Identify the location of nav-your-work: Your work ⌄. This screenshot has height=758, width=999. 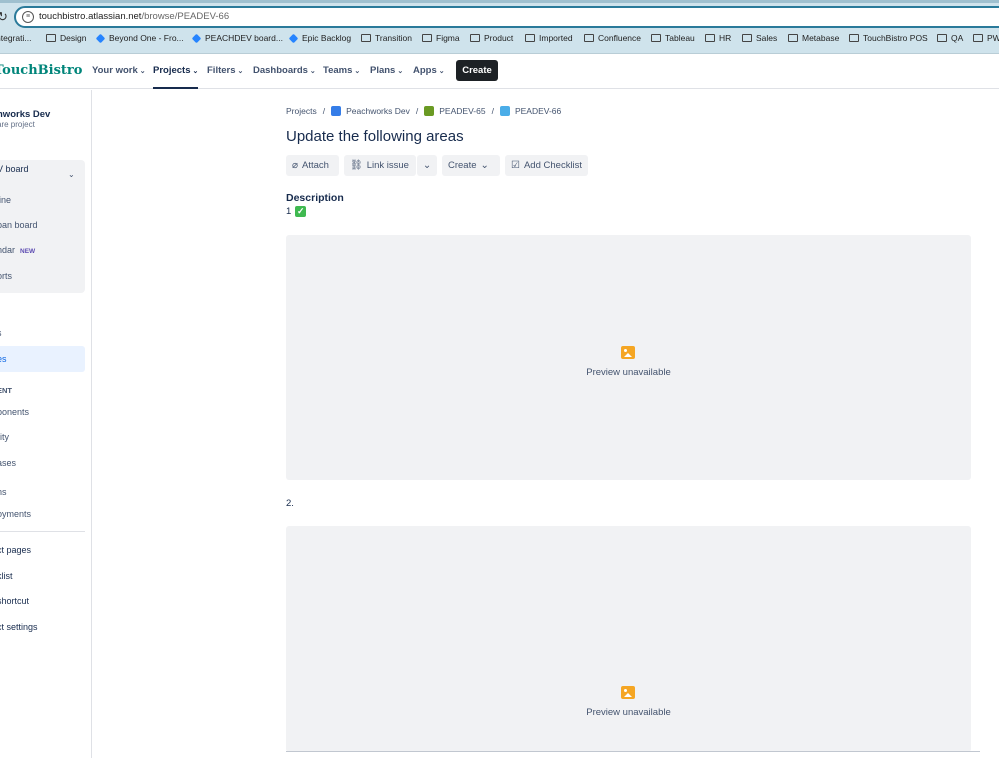
(119, 70).